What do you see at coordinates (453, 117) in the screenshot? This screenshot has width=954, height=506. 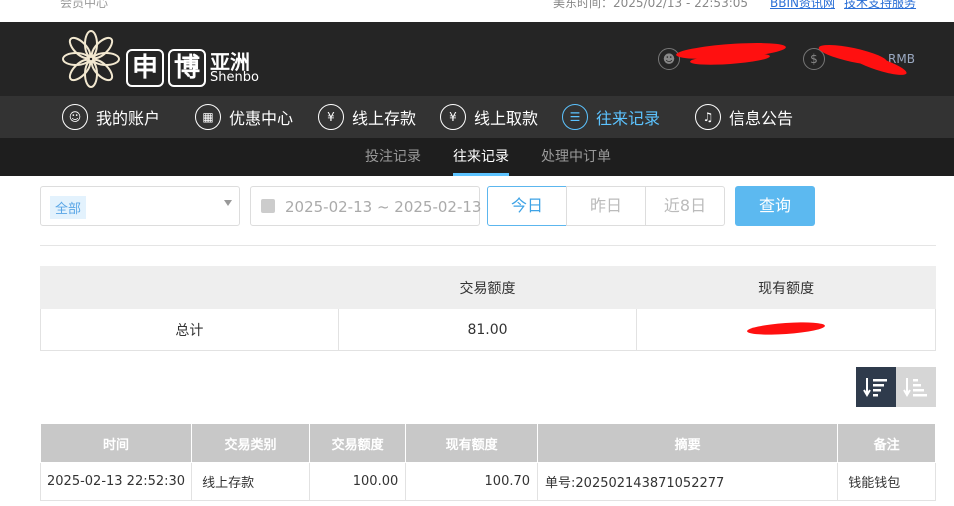 I see `withdraw-icon: ¥` at bounding box center [453, 117].